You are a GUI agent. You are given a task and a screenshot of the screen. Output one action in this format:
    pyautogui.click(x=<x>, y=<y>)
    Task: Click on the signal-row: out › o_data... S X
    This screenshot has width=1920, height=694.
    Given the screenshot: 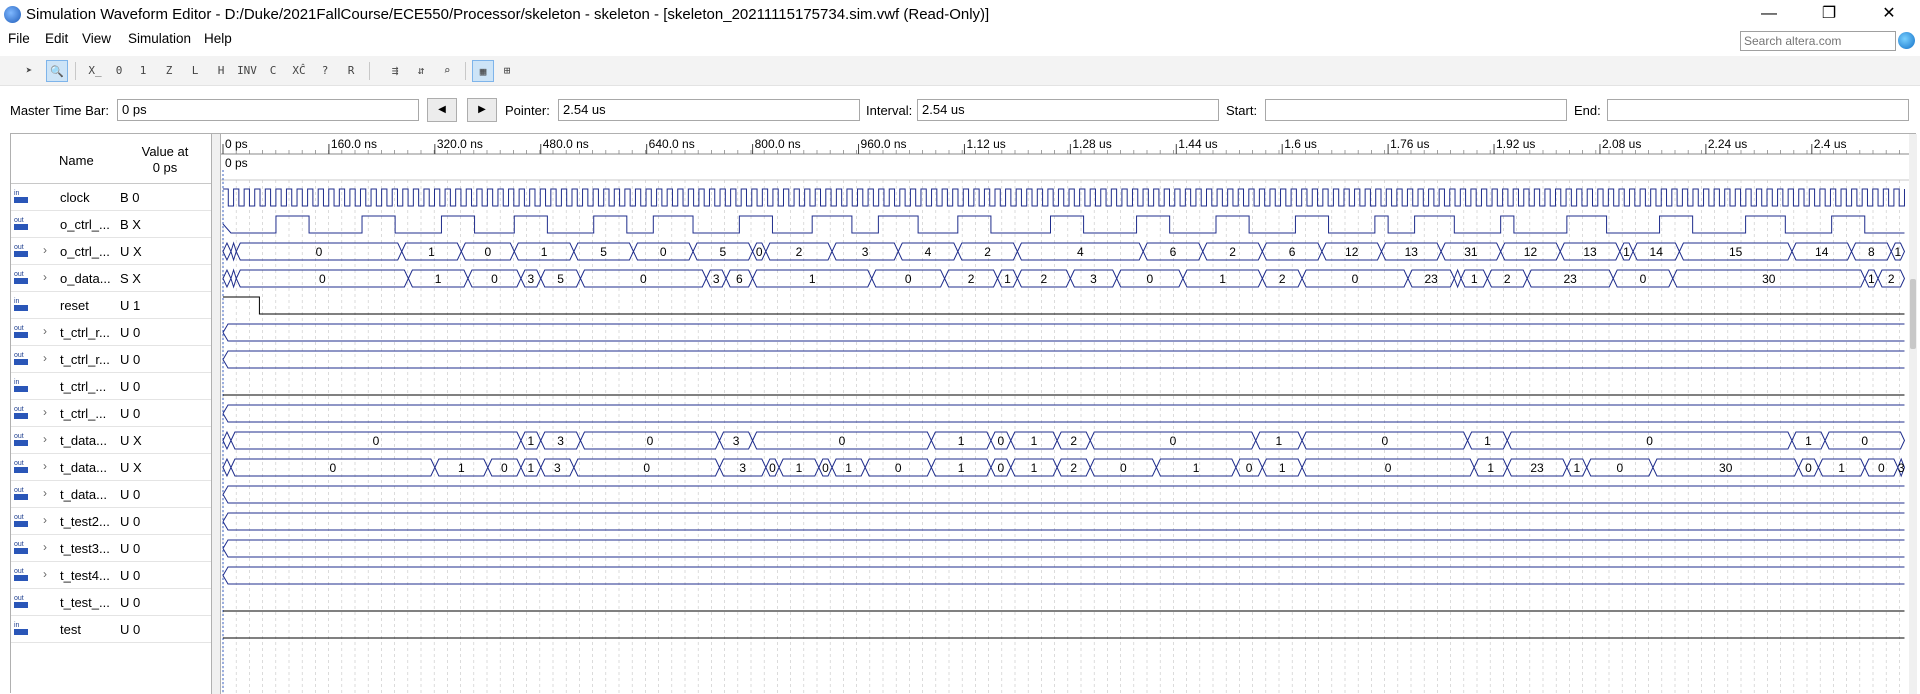 What is the action you would take?
    pyautogui.click(x=111, y=278)
    